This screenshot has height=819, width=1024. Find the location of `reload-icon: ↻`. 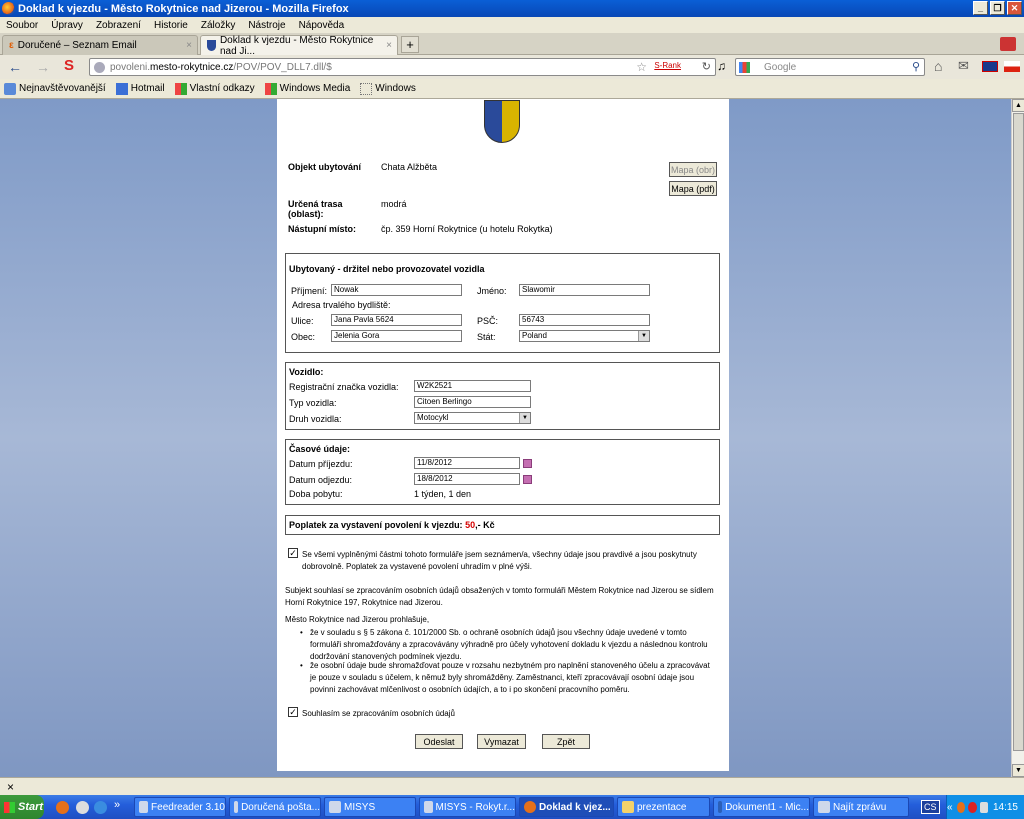

reload-icon: ↻ is located at coordinates (706, 66).